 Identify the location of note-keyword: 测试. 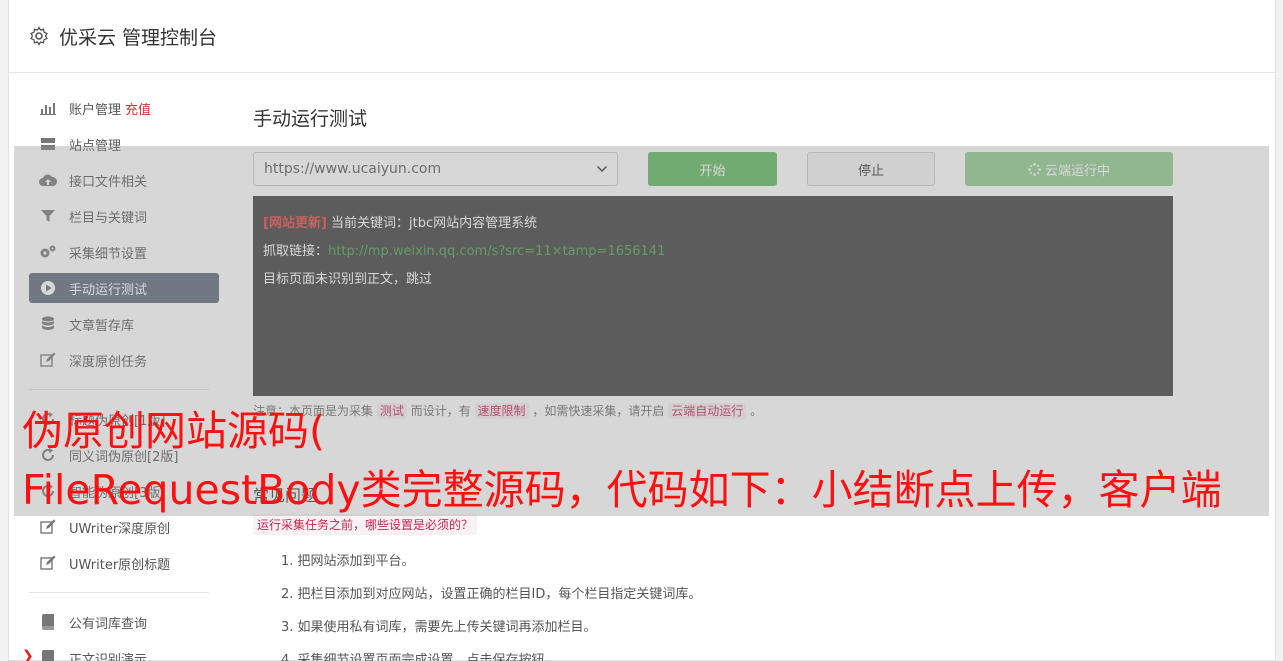
(391, 411).